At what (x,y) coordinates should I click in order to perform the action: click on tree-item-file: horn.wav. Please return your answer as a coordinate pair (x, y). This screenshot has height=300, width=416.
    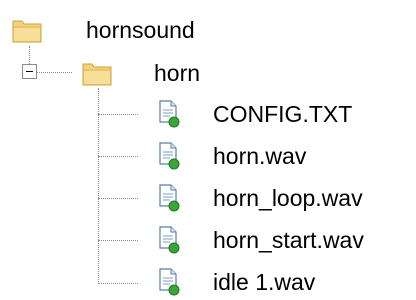
    Looking at the image, I should click on (232, 156).